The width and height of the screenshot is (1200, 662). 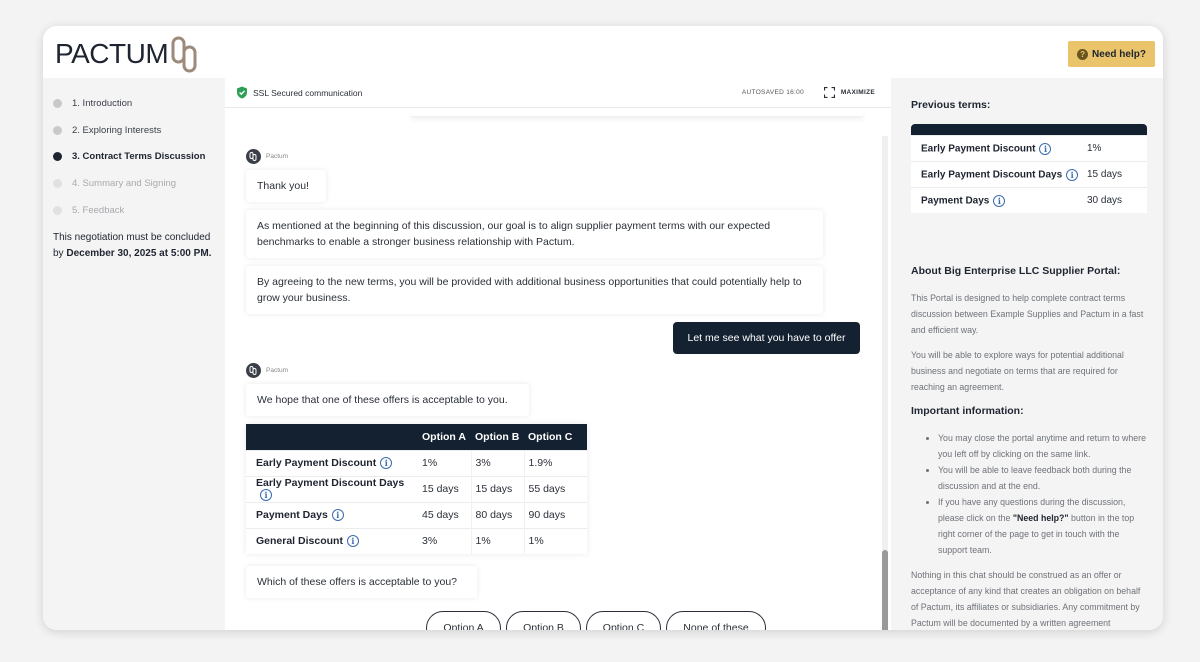 I want to click on option-value: 45 days, so click(x=444, y=514).